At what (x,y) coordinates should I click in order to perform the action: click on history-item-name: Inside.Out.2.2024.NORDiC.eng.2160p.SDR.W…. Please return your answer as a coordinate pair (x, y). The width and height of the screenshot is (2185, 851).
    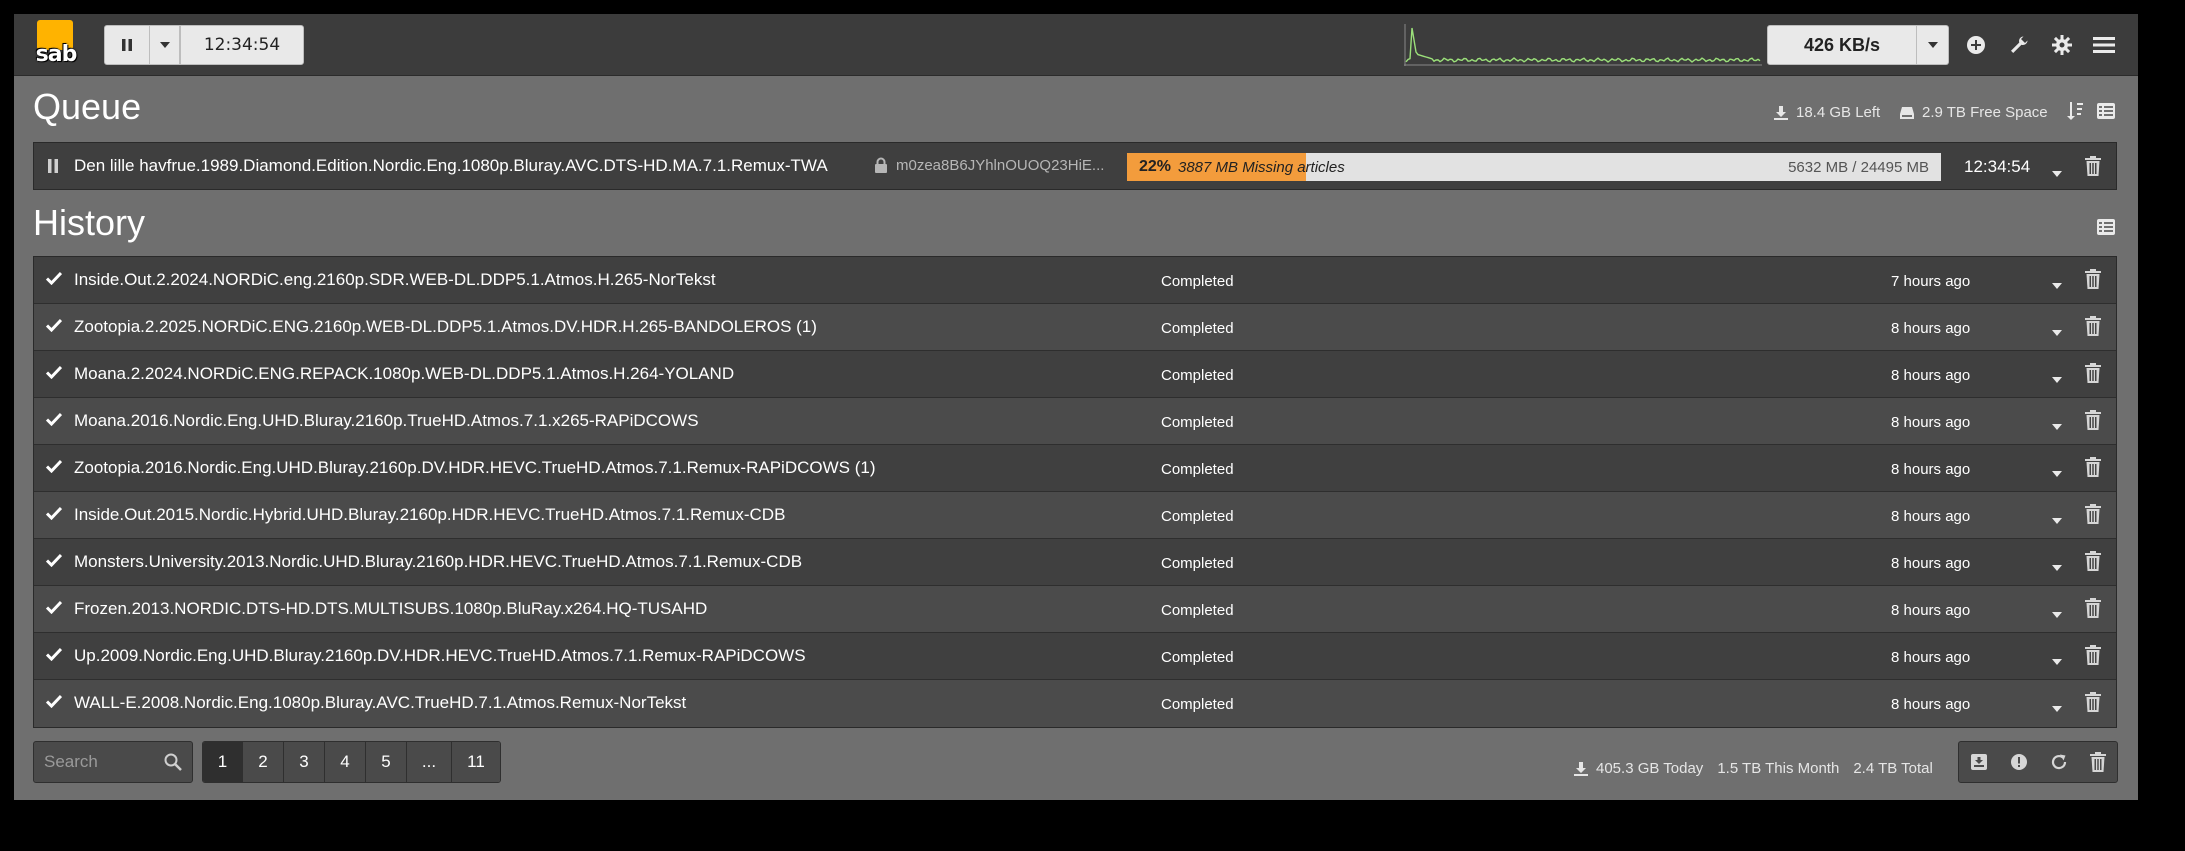
    Looking at the image, I should click on (395, 280).